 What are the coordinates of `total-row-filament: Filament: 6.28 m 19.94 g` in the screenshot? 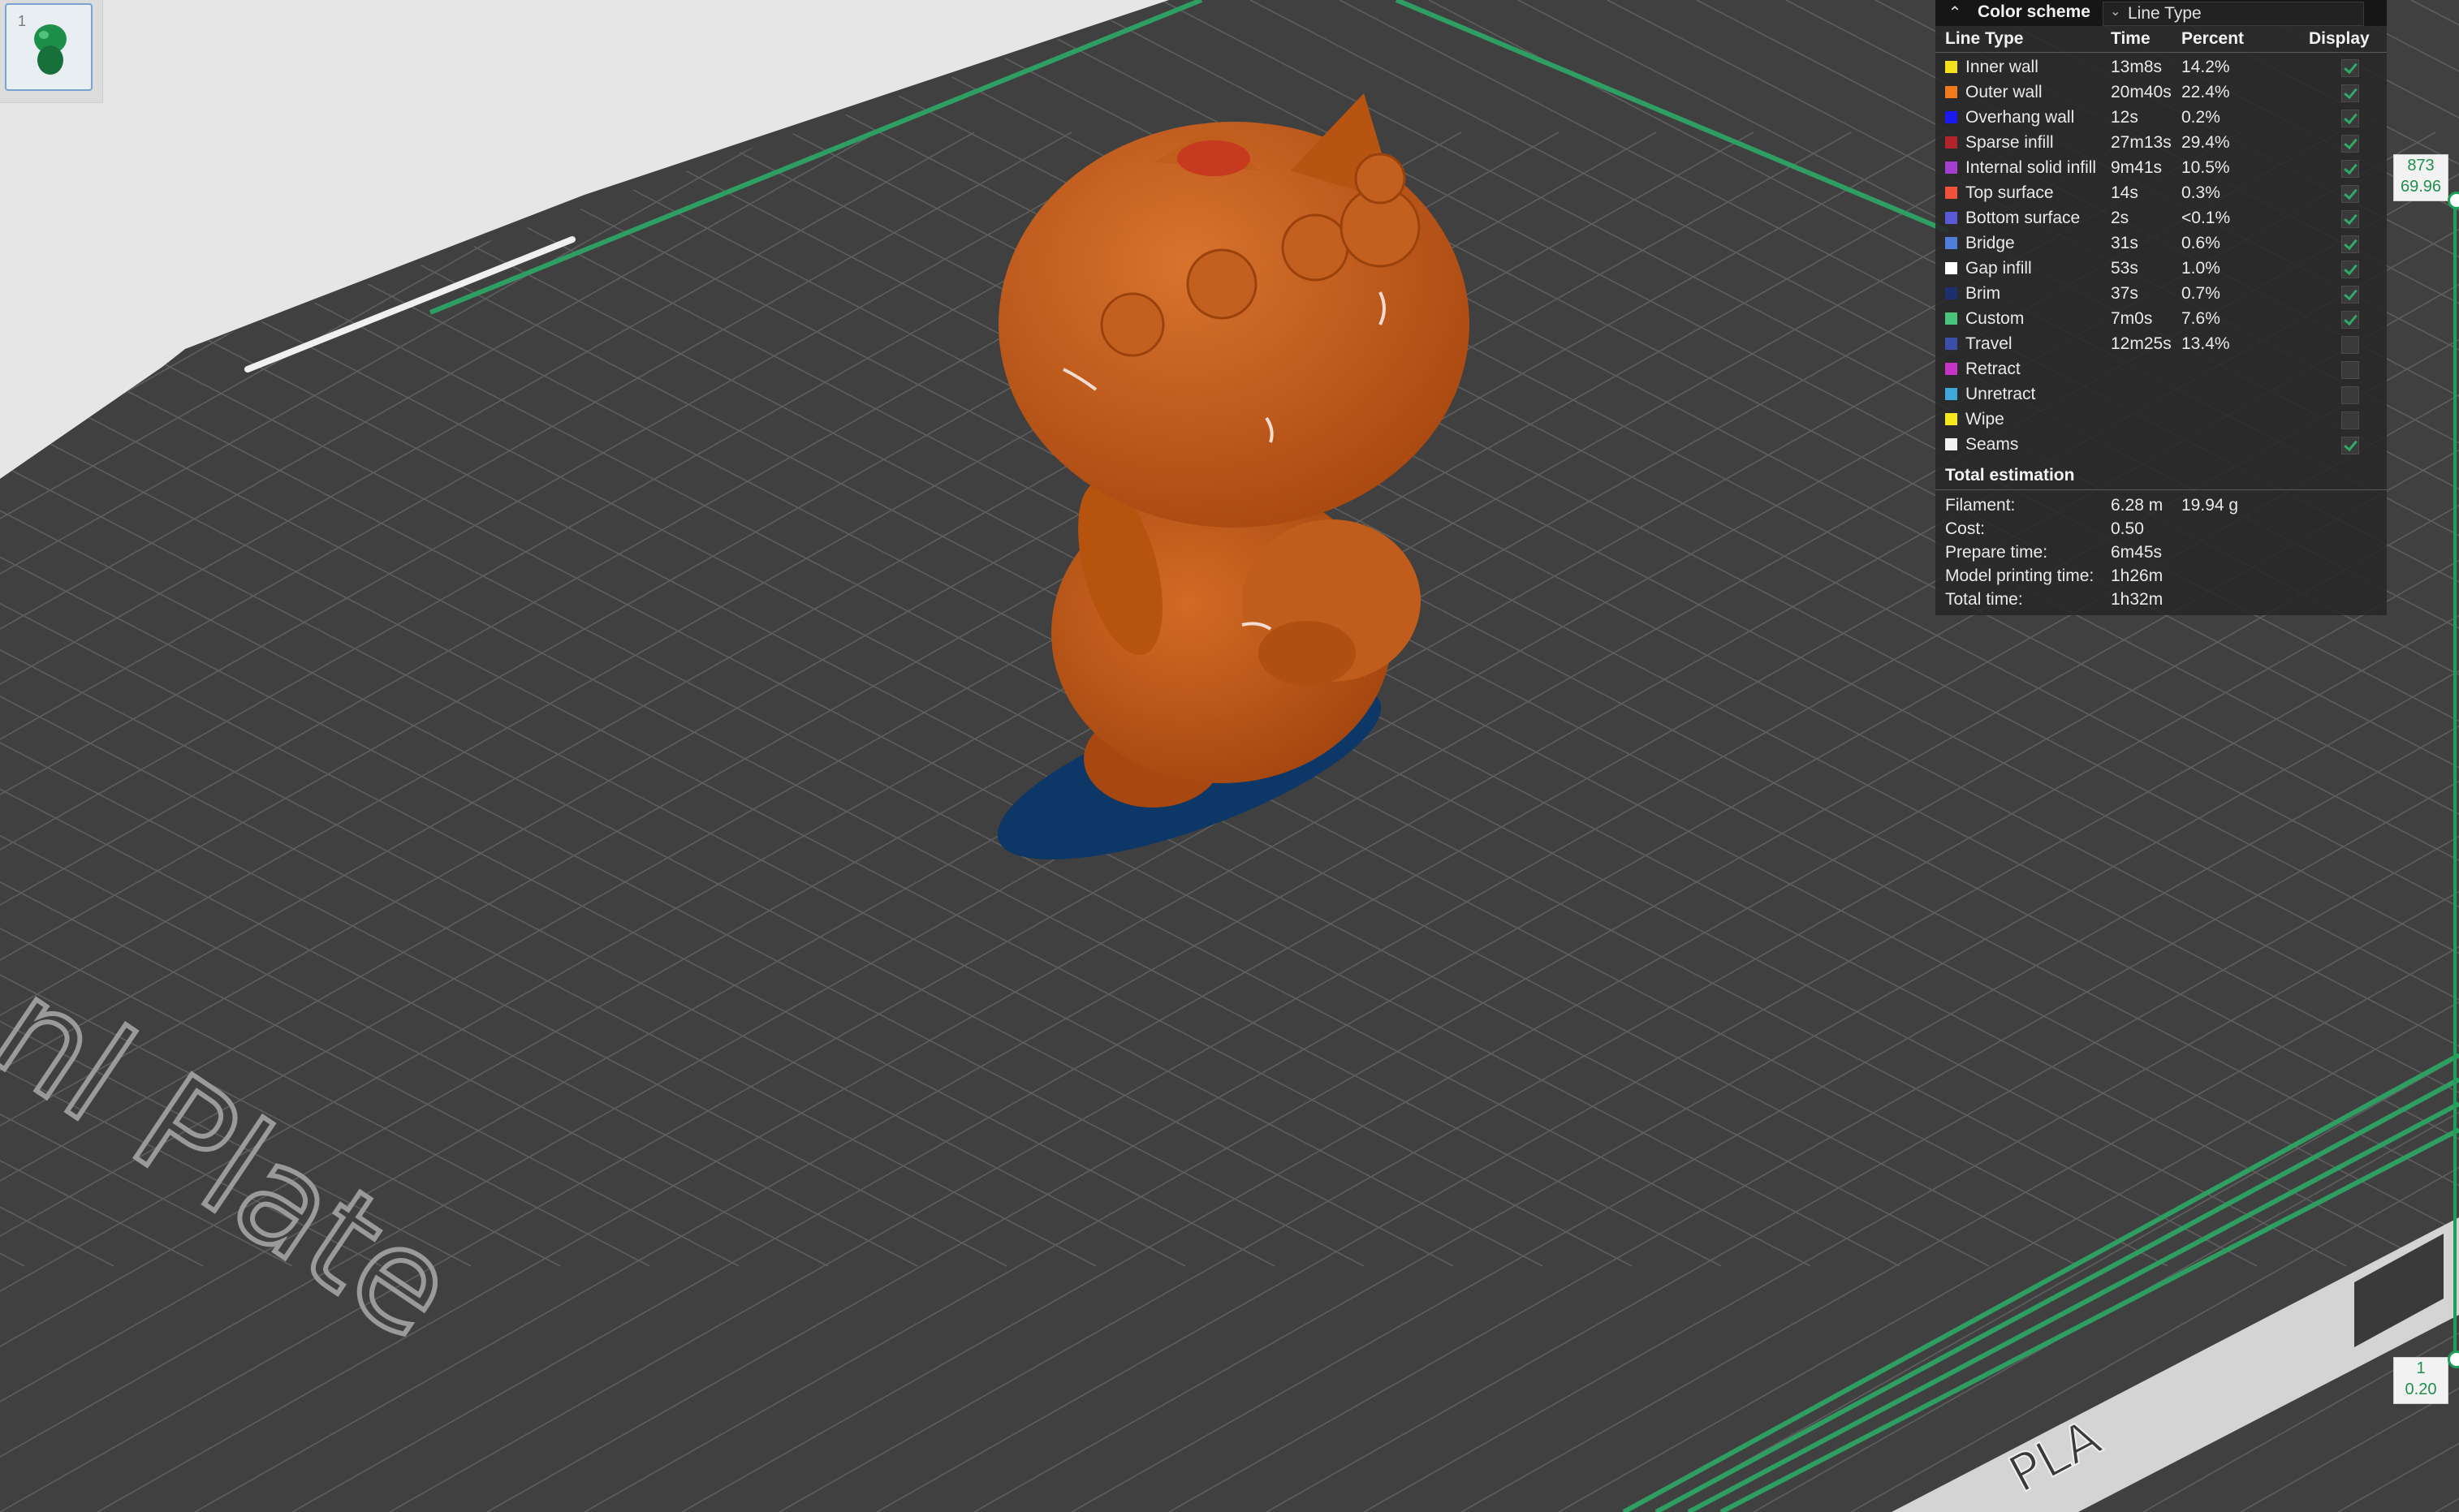 It's located at (2161, 505).